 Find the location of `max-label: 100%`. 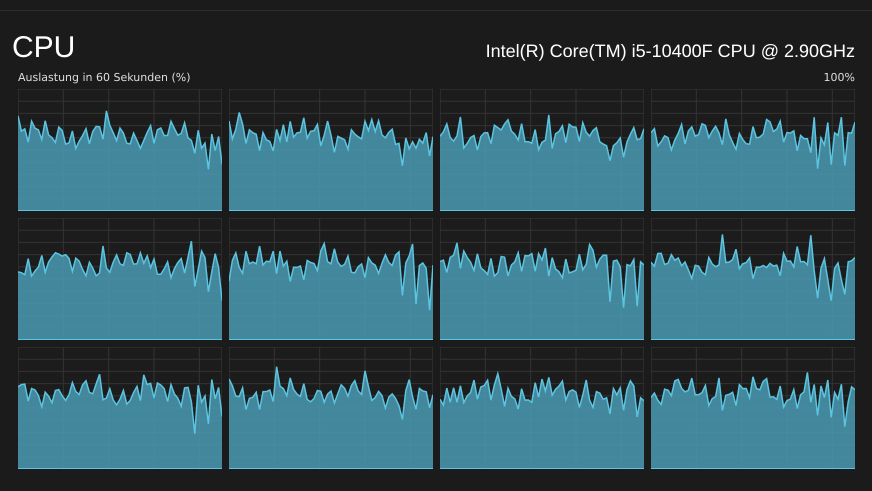

max-label: 100% is located at coordinates (839, 78).